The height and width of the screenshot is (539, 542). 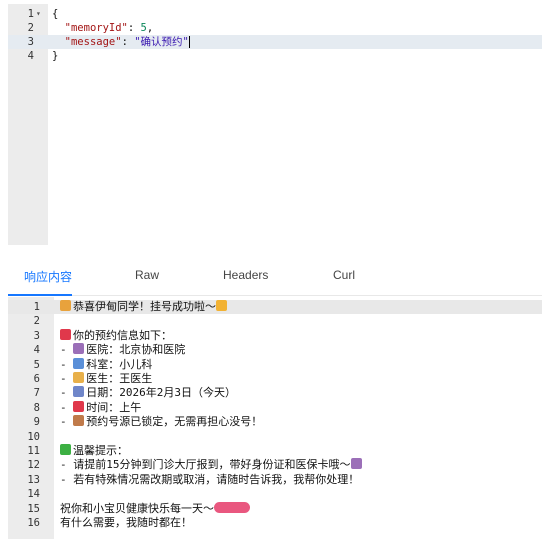 I want to click on clock-icon, so click(x=79, y=406).